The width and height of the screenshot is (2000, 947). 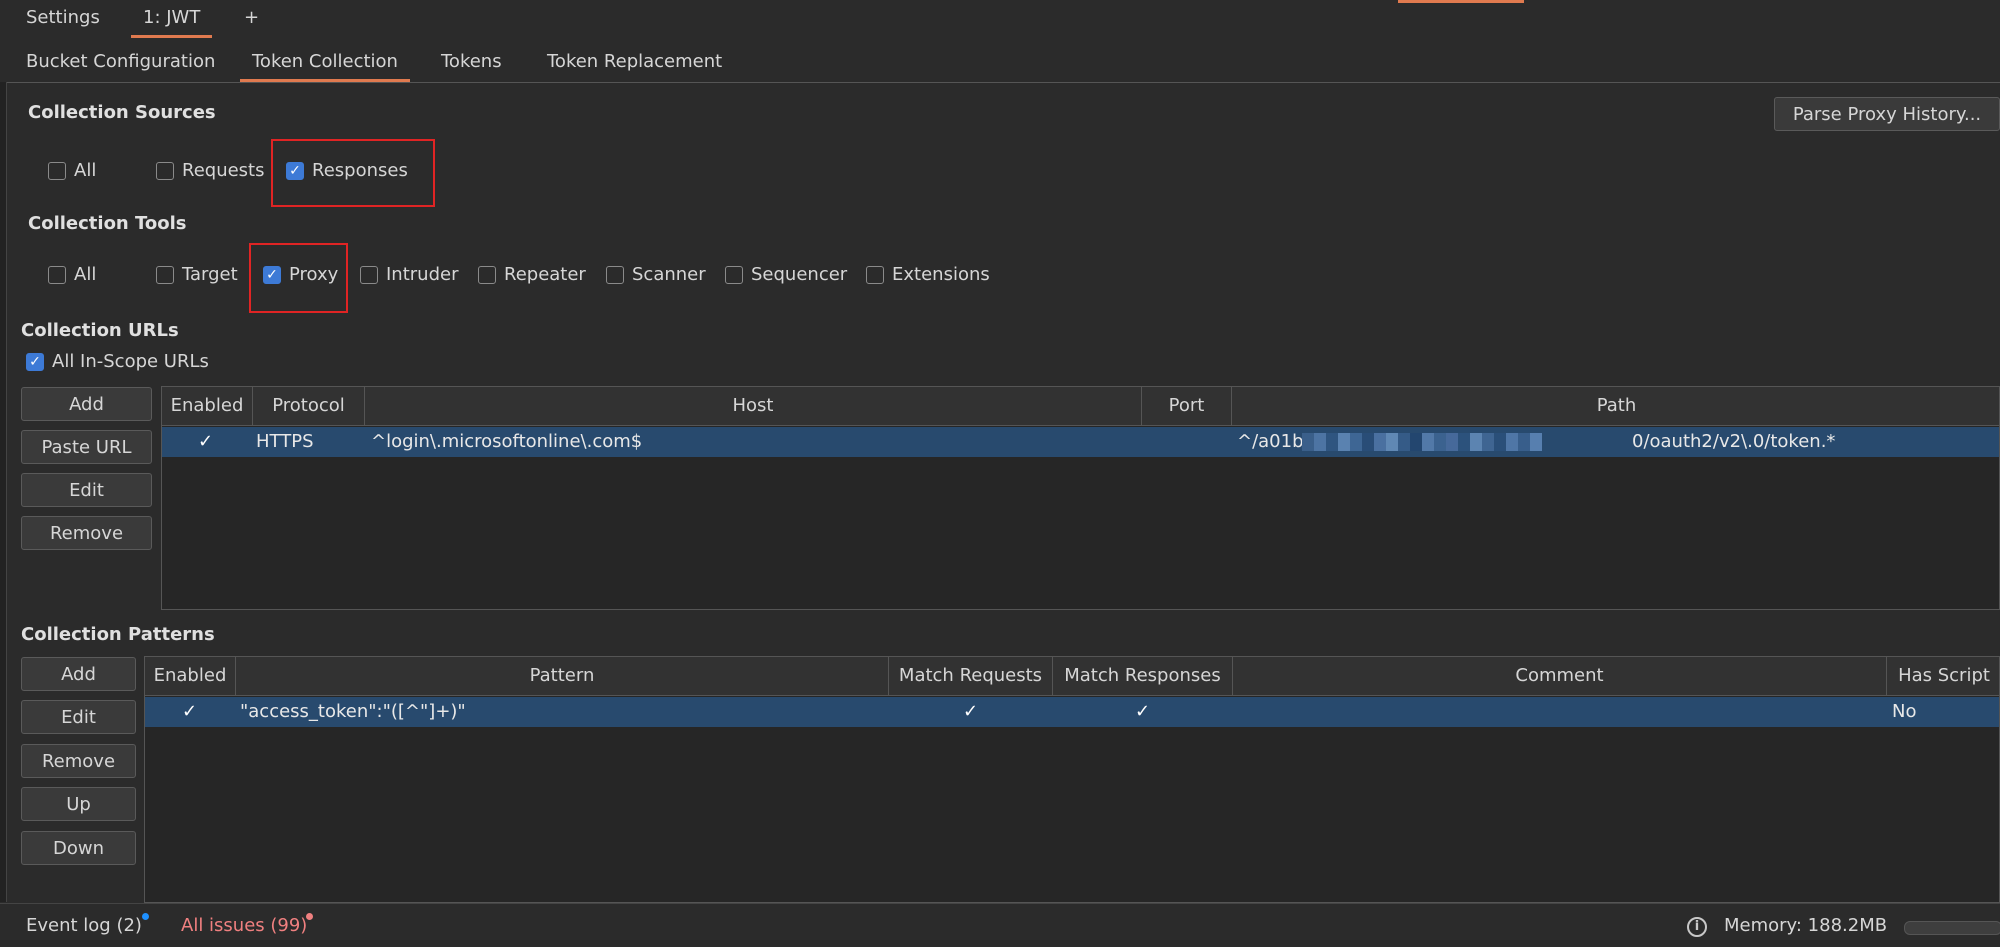 What do you see at coordinates (285, 441) in the screenshot?
I see `row-protocol: HTTPS` at bounding box center [285, 441].